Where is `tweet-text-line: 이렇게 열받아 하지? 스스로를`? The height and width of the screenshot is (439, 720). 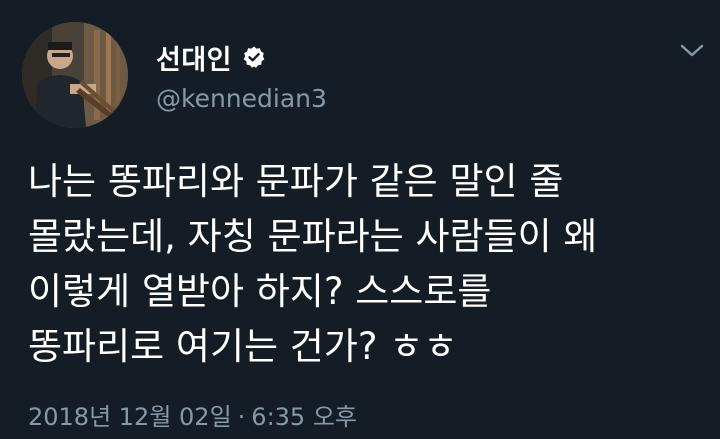
tweet-text-line: 이렇게 열받아 하지? 스스로를 is located at coordinates (260, 291).